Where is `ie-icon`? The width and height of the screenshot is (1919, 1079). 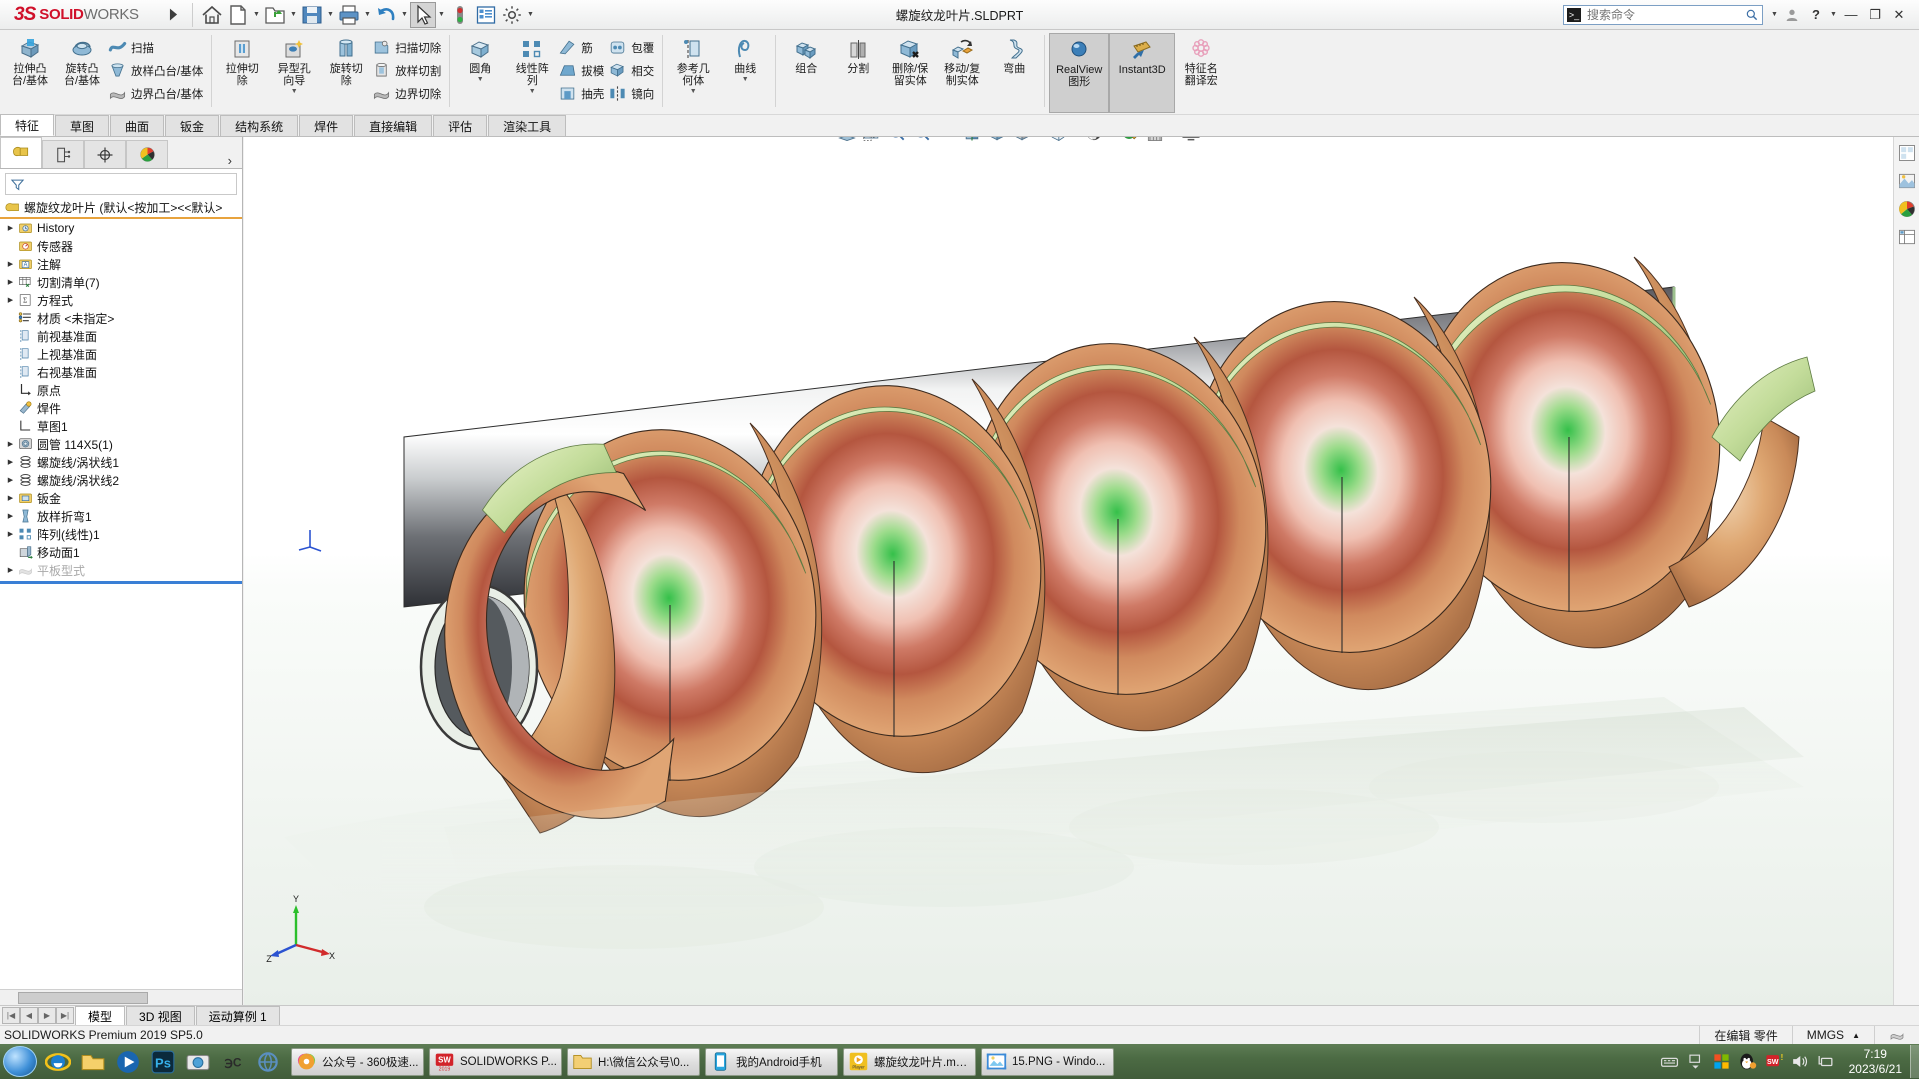
ie-icon is located at coordinates (58, 1062).